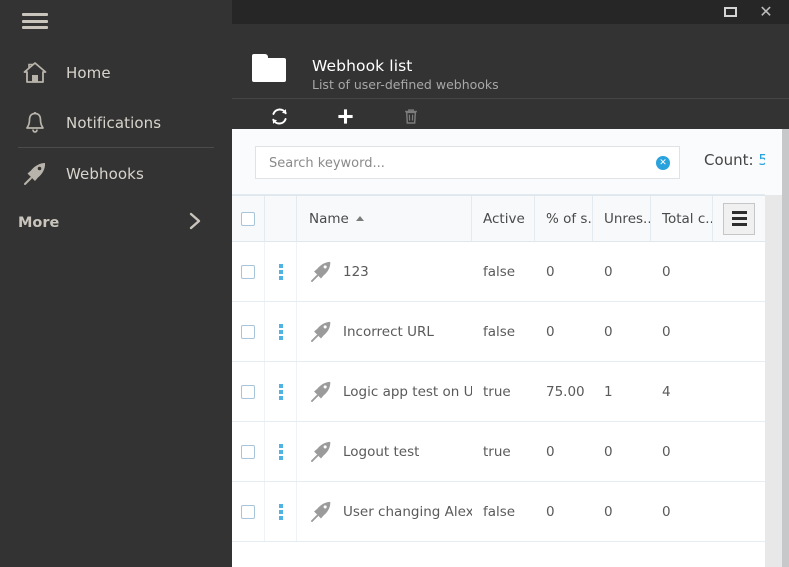 The width and height of the screenshot is (789, 567). Describe the element at coordinates (105, 174) in the screenshot. I see `sidebar-item-label: Webhooks` at that location.